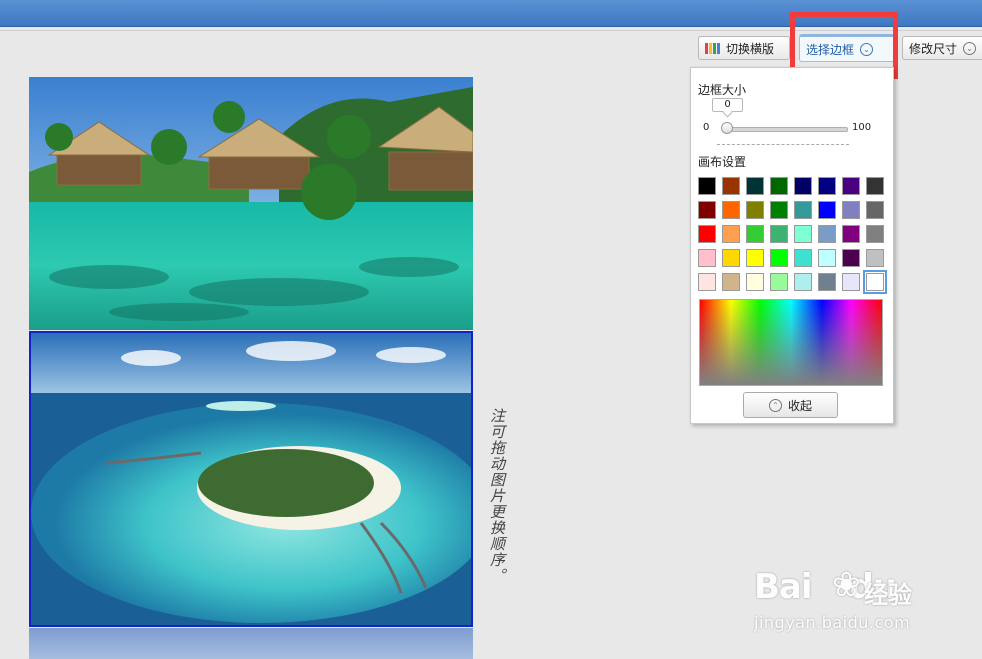 Image resolution: width=982 pixels, height=659 pixels. What do you see at coordinates (722, 162) in the screenshot?
I see `canvas-settings-label: 画布设置` at bounding box center [722, 162].